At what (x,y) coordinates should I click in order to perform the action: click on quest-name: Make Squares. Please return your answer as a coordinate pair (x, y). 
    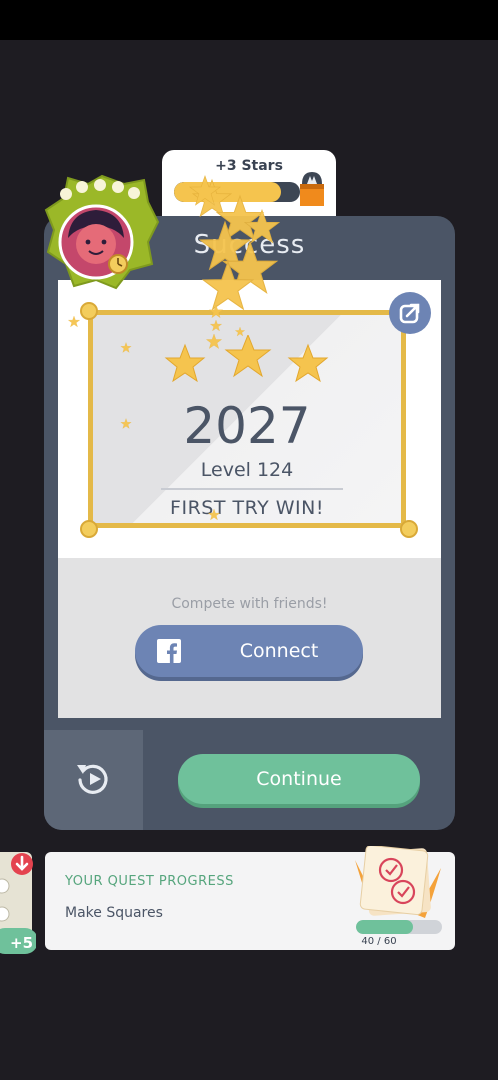
    Looking at the image, I should click on (114, 913).